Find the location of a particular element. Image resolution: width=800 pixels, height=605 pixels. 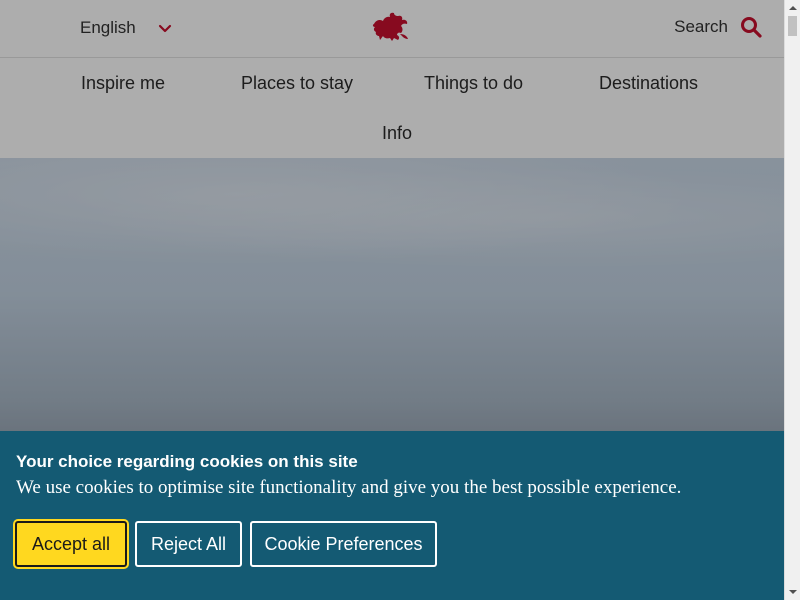

cookie-preferences-button: Cookie Preferences is located at coordinates (343, 544).